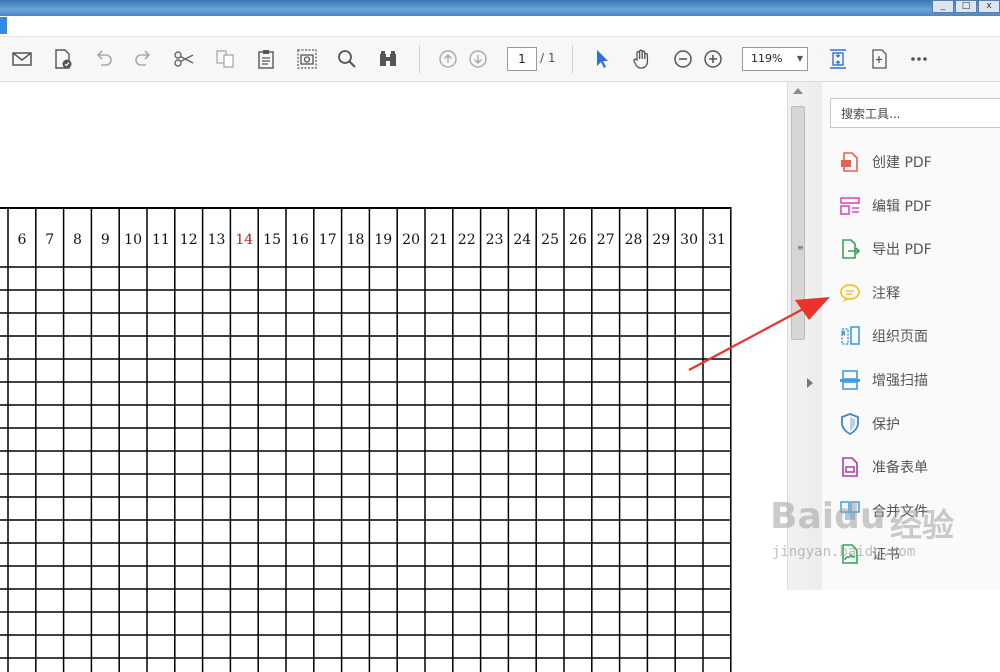 This screenshot has width=1000, height=672. What do you see at coordinates (869, 424) in the screenshot?
I see `tool-item: 保护` at bounding box center [869, 424].